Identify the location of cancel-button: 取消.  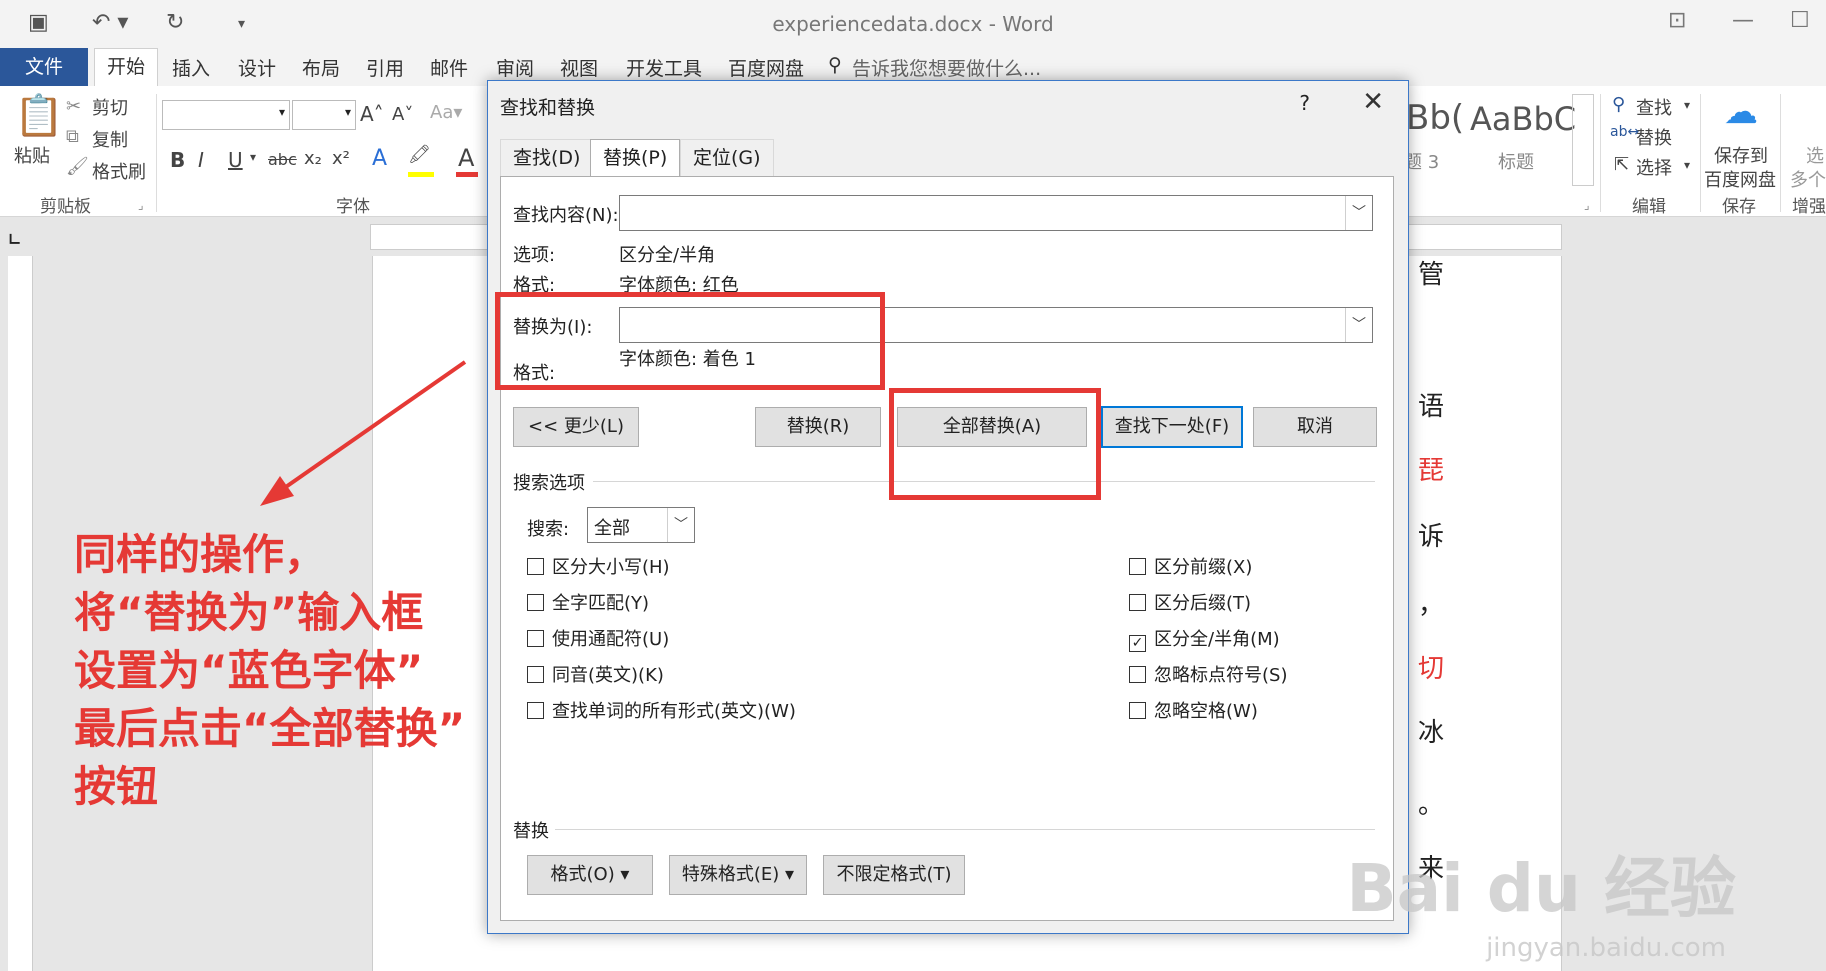
(1315, 427).